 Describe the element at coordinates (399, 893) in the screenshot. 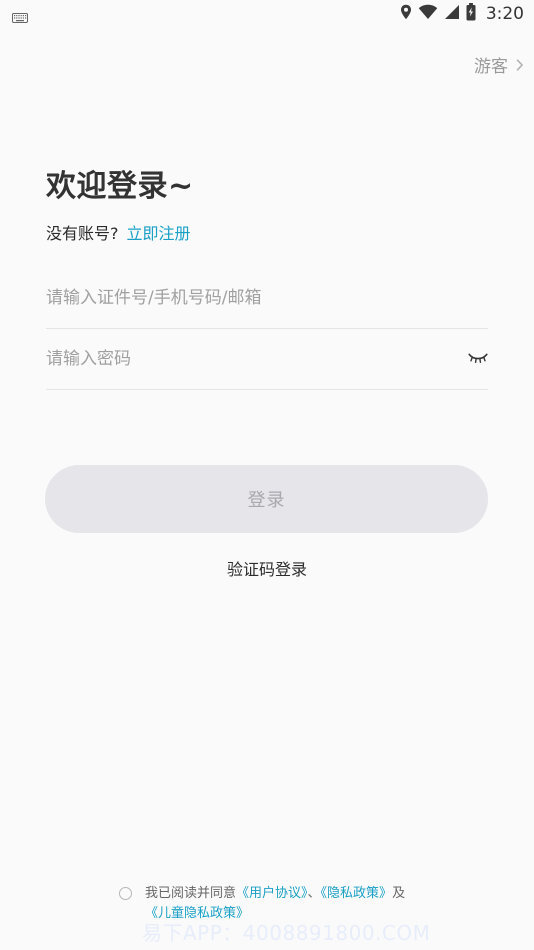

I see `agreement-conjunction: 及` at that location.